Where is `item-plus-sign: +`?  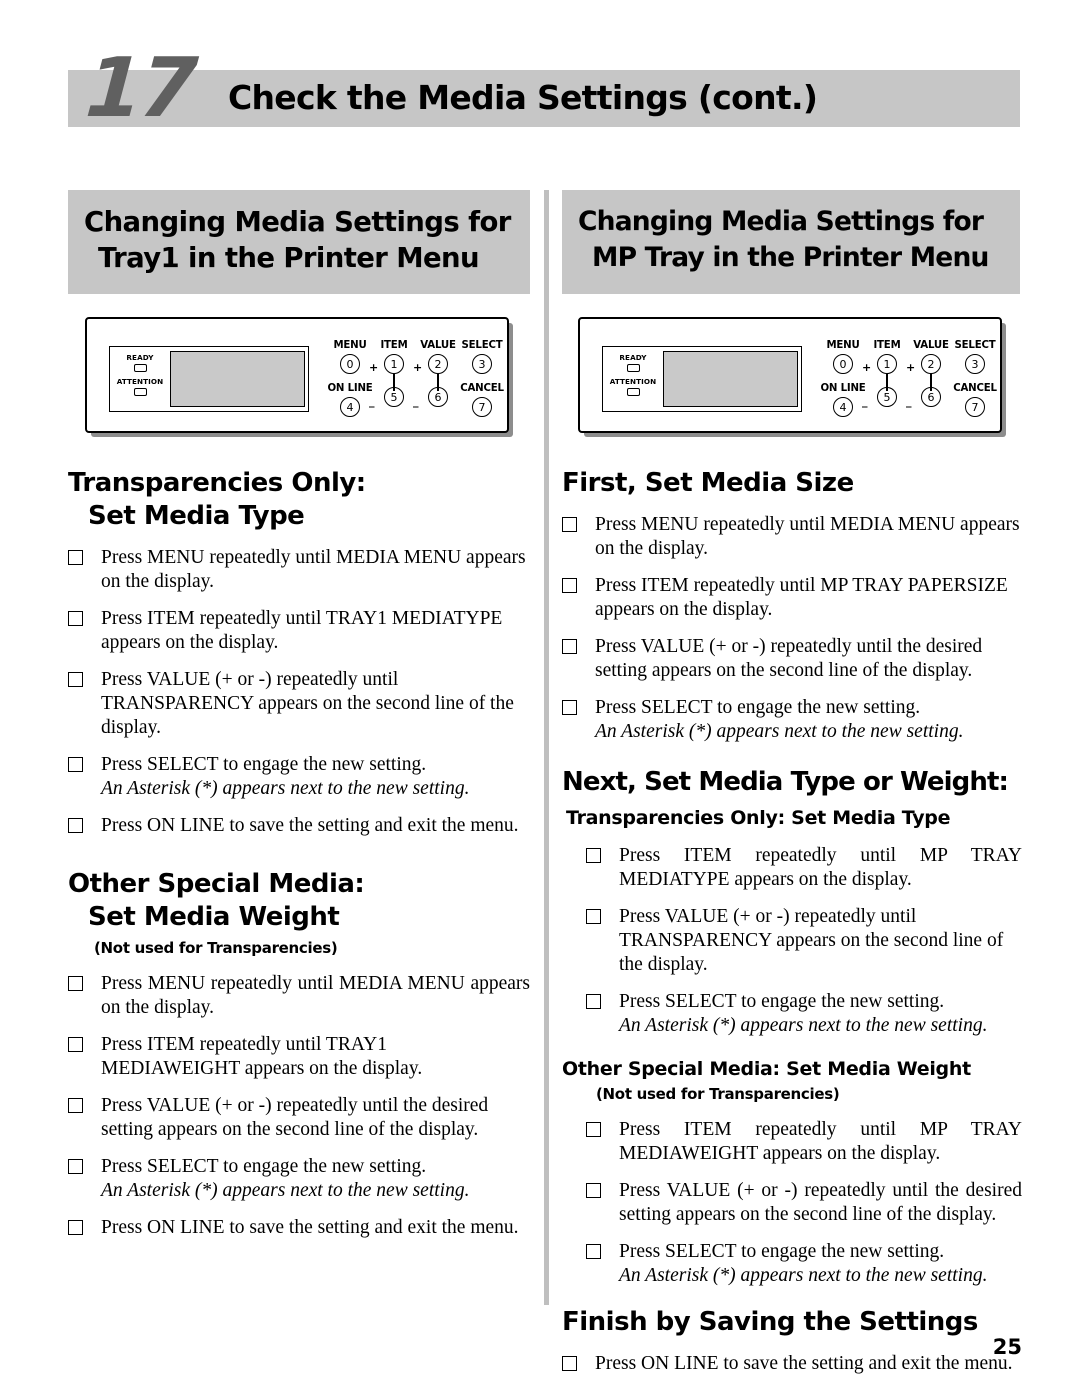
item-plus-sign: + is located at coordinates (867, 367).